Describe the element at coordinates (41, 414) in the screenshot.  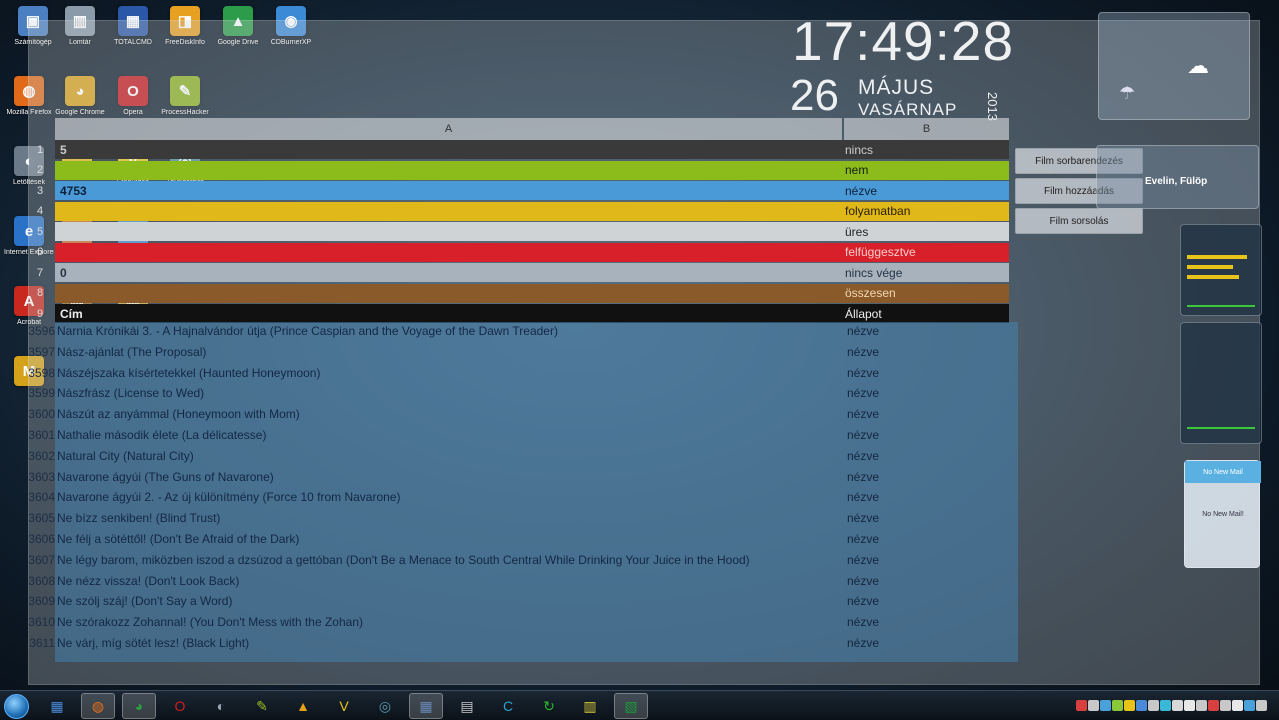
I see `row-id: 3600` at that location.